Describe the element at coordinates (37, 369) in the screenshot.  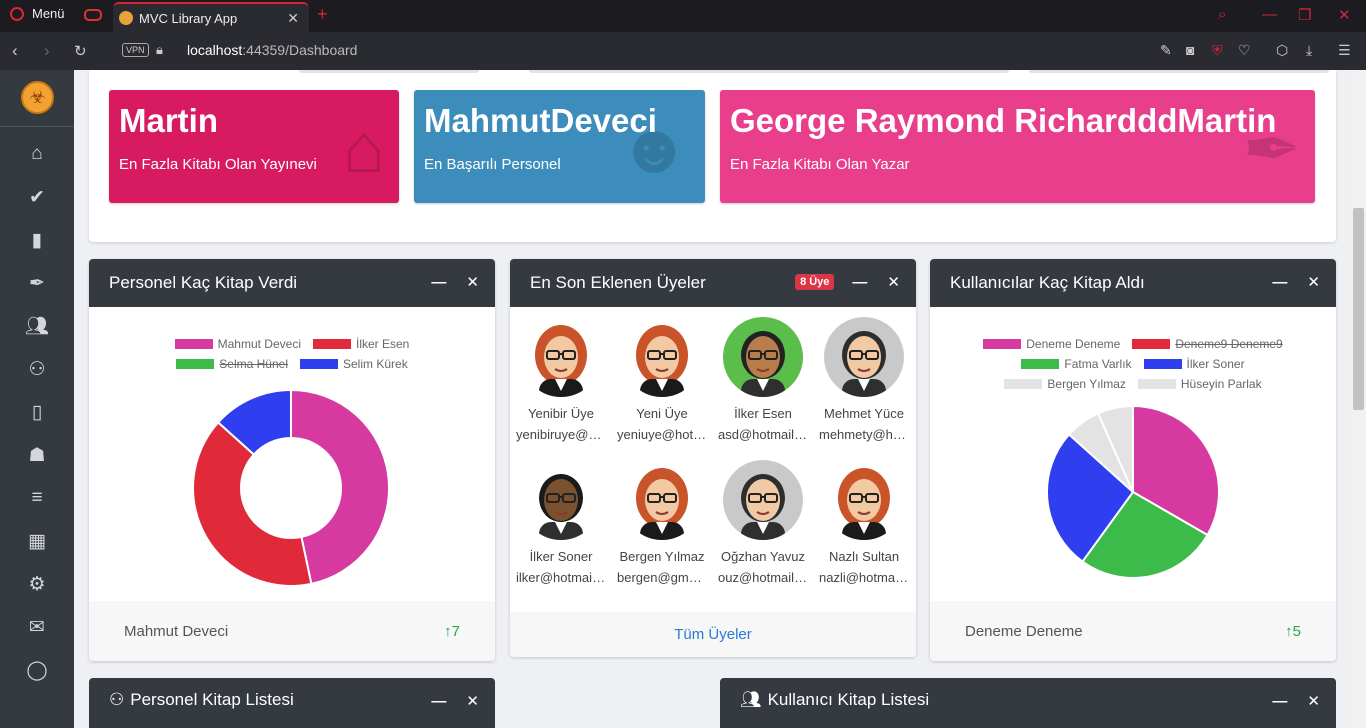
I see `people-carry-icon: ⚇` at that location.